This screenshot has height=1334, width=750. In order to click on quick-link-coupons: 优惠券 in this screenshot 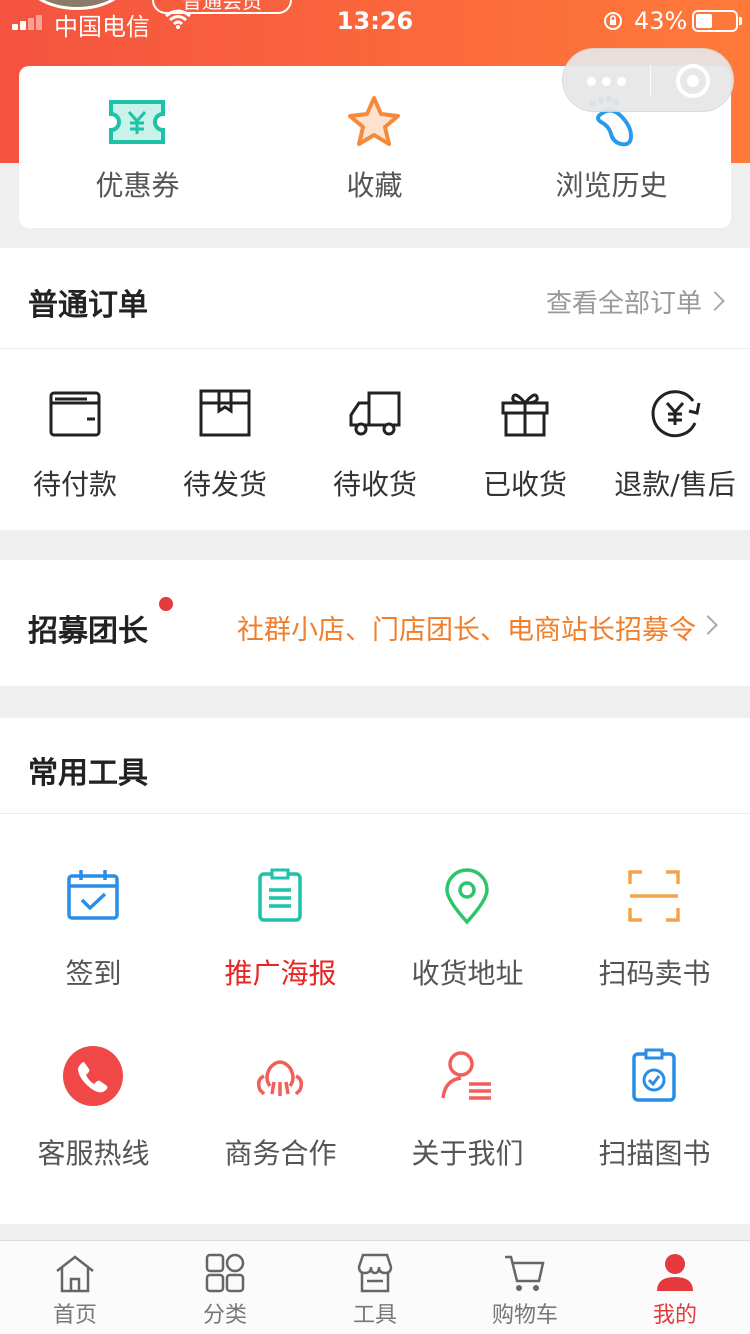, I will do `click(137, 147)`.